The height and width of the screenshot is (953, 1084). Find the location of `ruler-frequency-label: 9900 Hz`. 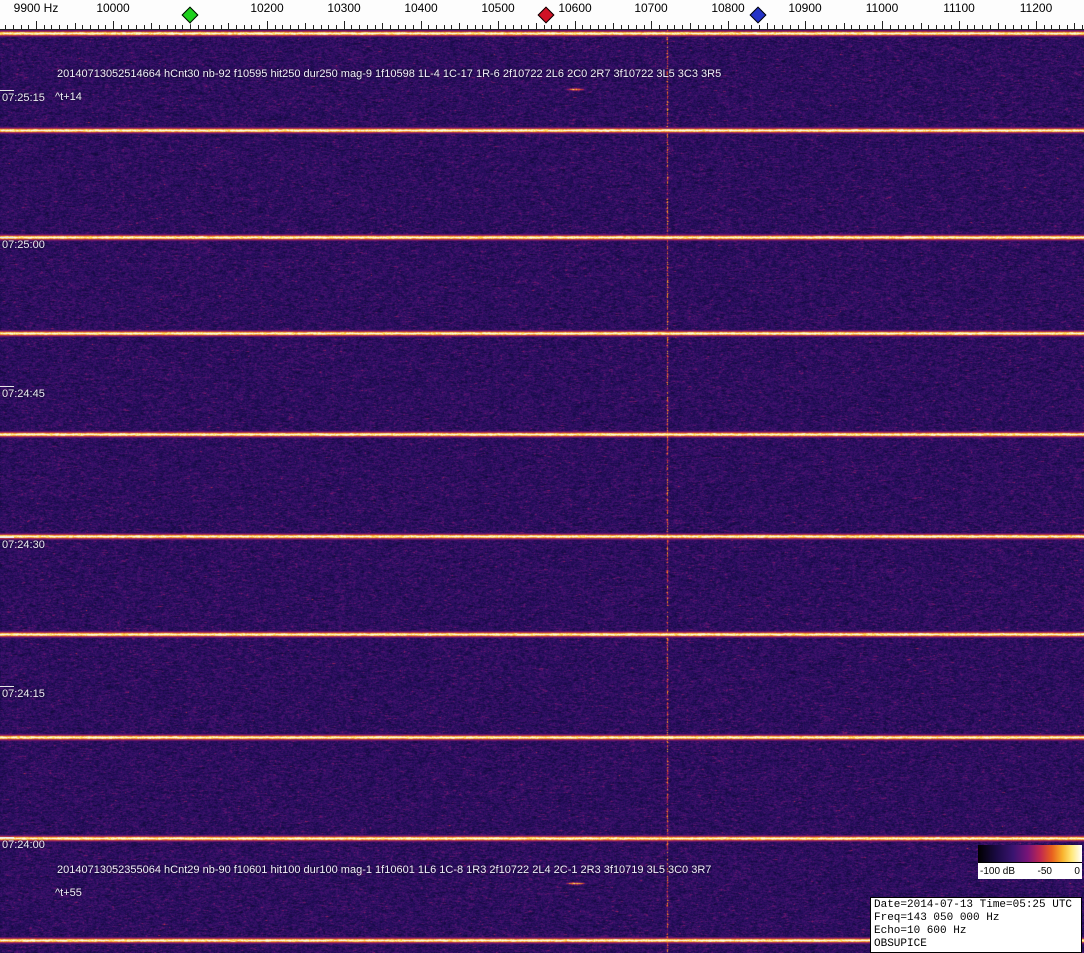

ruler-frequency-label: 9900 Hz is located at coordinates (36, 8).